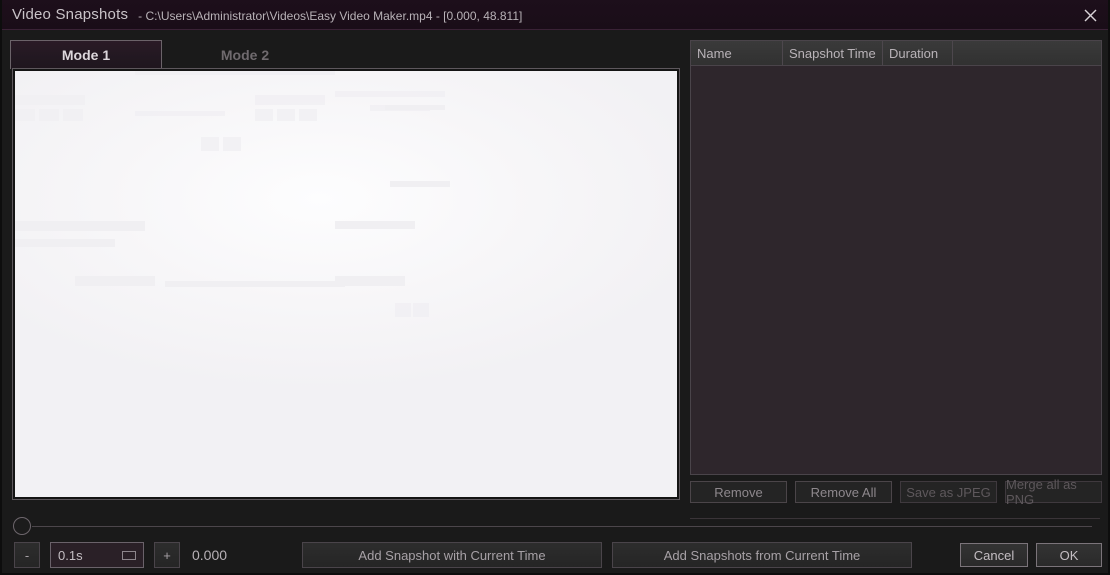 The height and width of the screenshot is (575, 1110). I want to click on tab-mode-2-label: Mode 2, so click(245, 54).